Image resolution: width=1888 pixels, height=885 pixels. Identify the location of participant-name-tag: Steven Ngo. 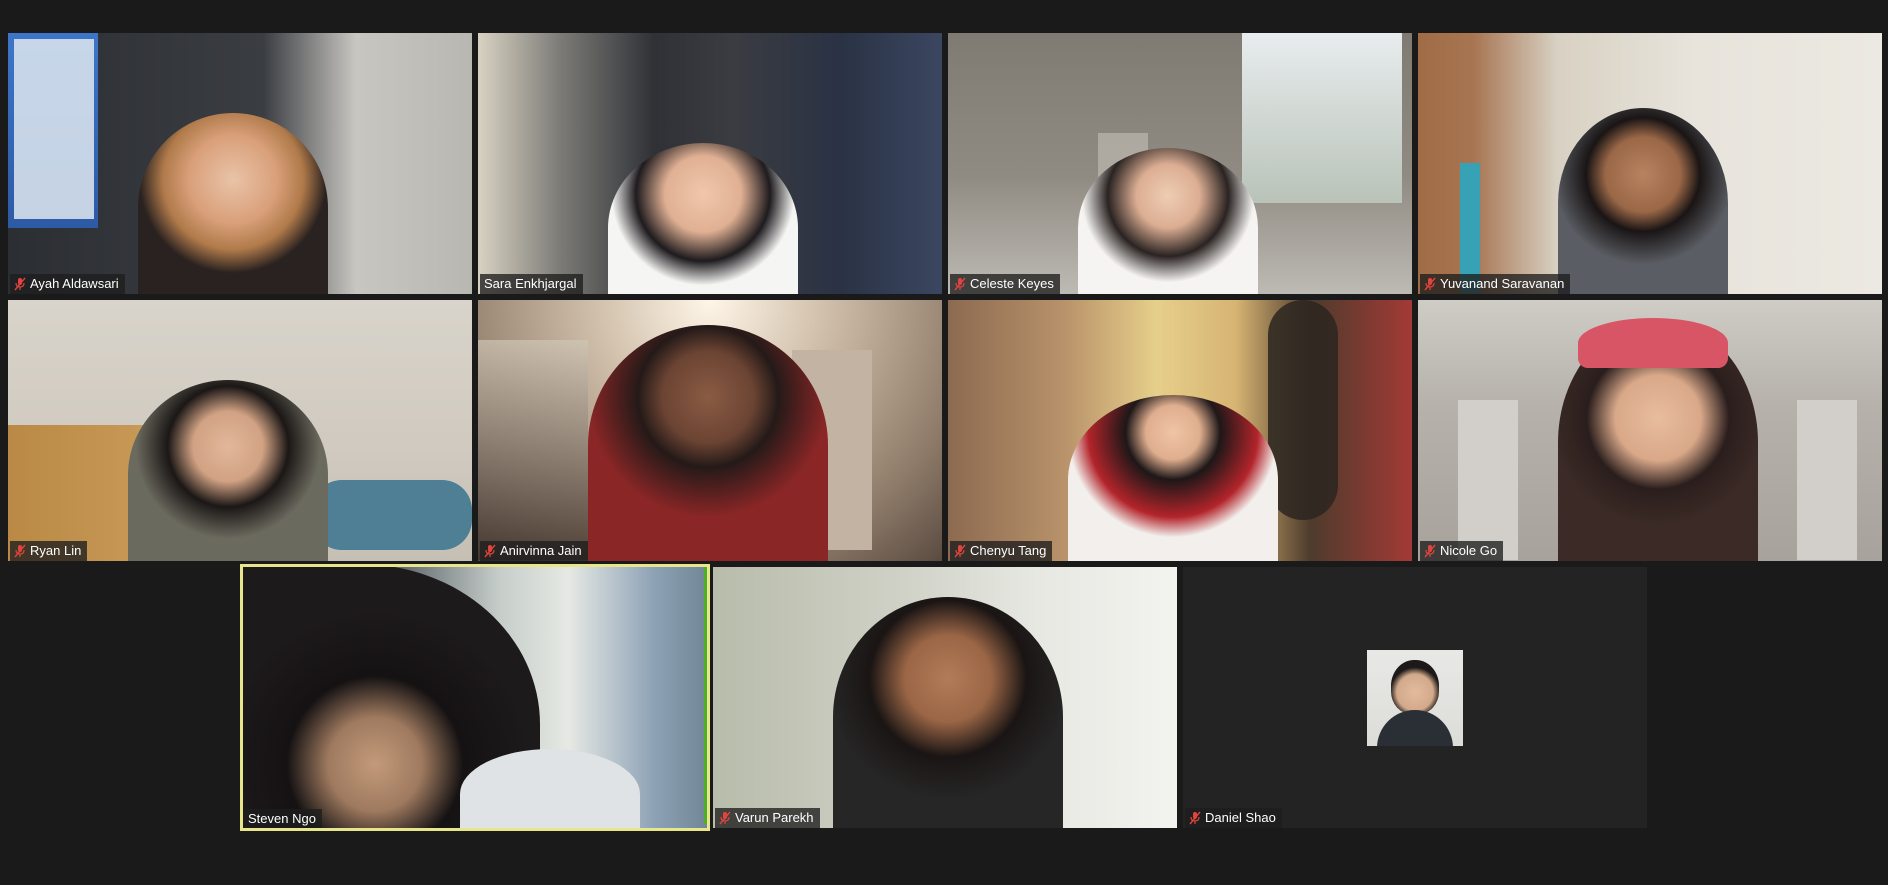
(283, 819).